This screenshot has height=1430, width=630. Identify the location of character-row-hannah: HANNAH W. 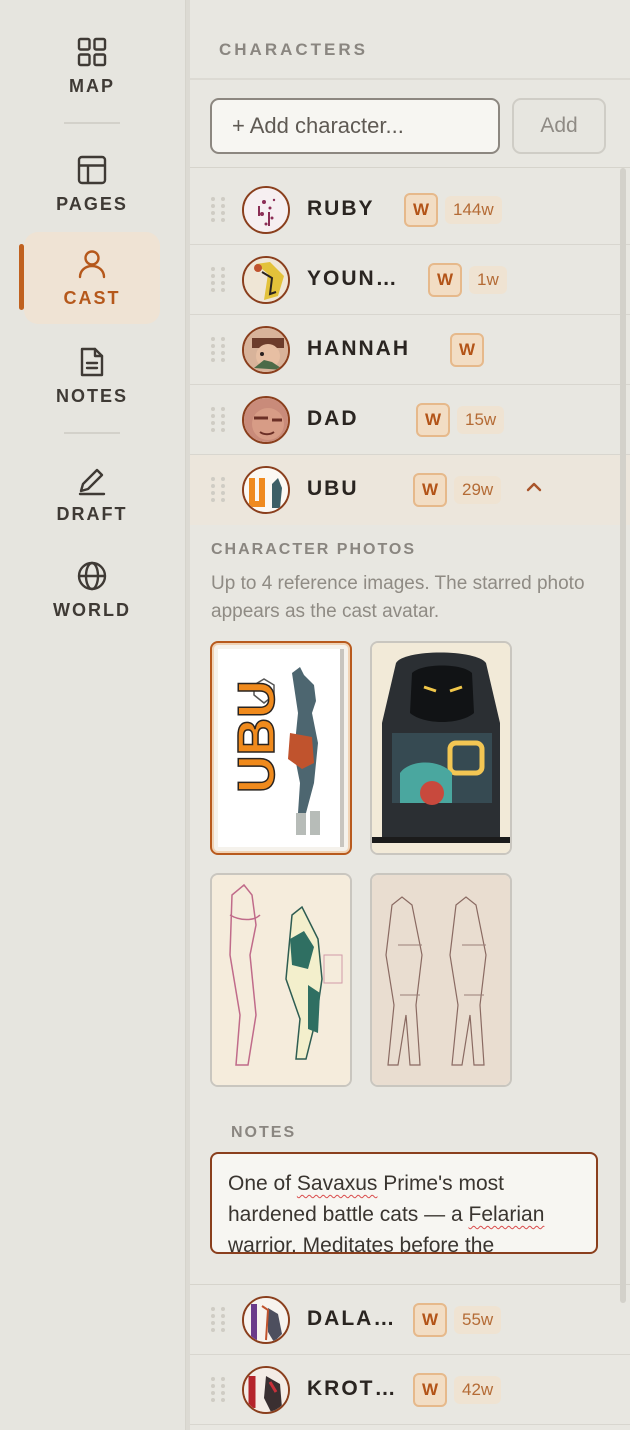
(410, 350).